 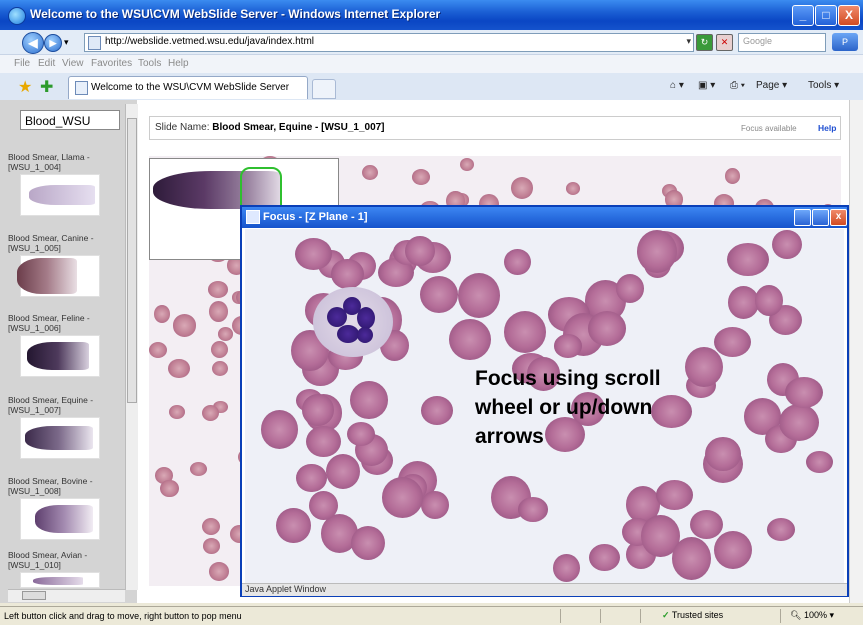 I want to click on list-item: Blood Smear, Avian - [WSU_1_010], so click(x=63, y=569).